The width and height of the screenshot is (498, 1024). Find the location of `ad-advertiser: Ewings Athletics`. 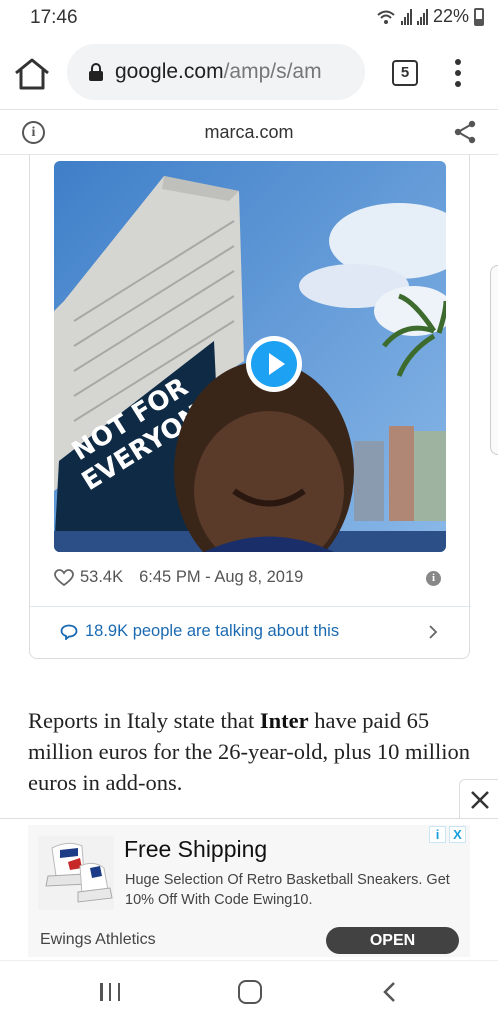

ad-advertiser: Ewings Athletics is located at coordinates (98, 940).